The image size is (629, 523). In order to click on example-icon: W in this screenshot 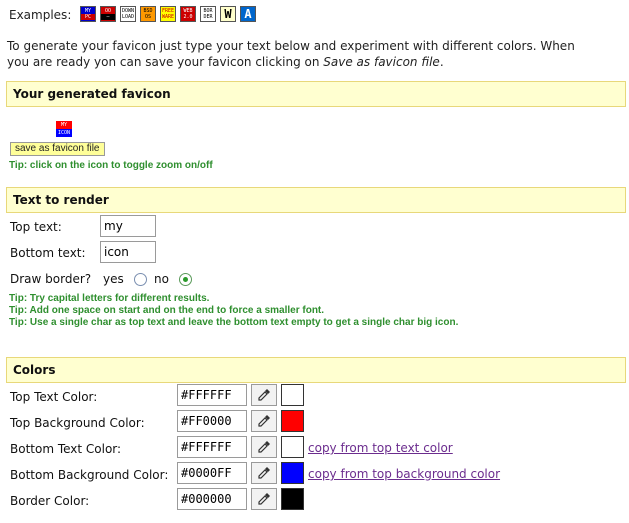, I will do `click(228, 14)`.